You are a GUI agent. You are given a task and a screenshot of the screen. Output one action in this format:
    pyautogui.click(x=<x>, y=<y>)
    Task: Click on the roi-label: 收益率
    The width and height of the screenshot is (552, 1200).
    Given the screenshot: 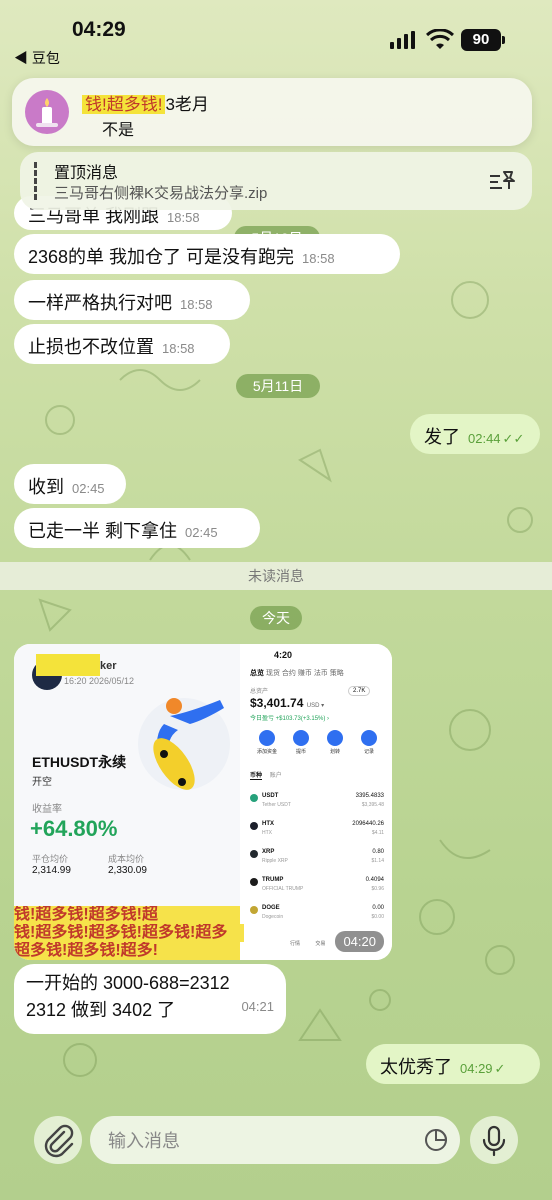 What is the action you would take?
    pyautogui.click(x=47, y=809)
    